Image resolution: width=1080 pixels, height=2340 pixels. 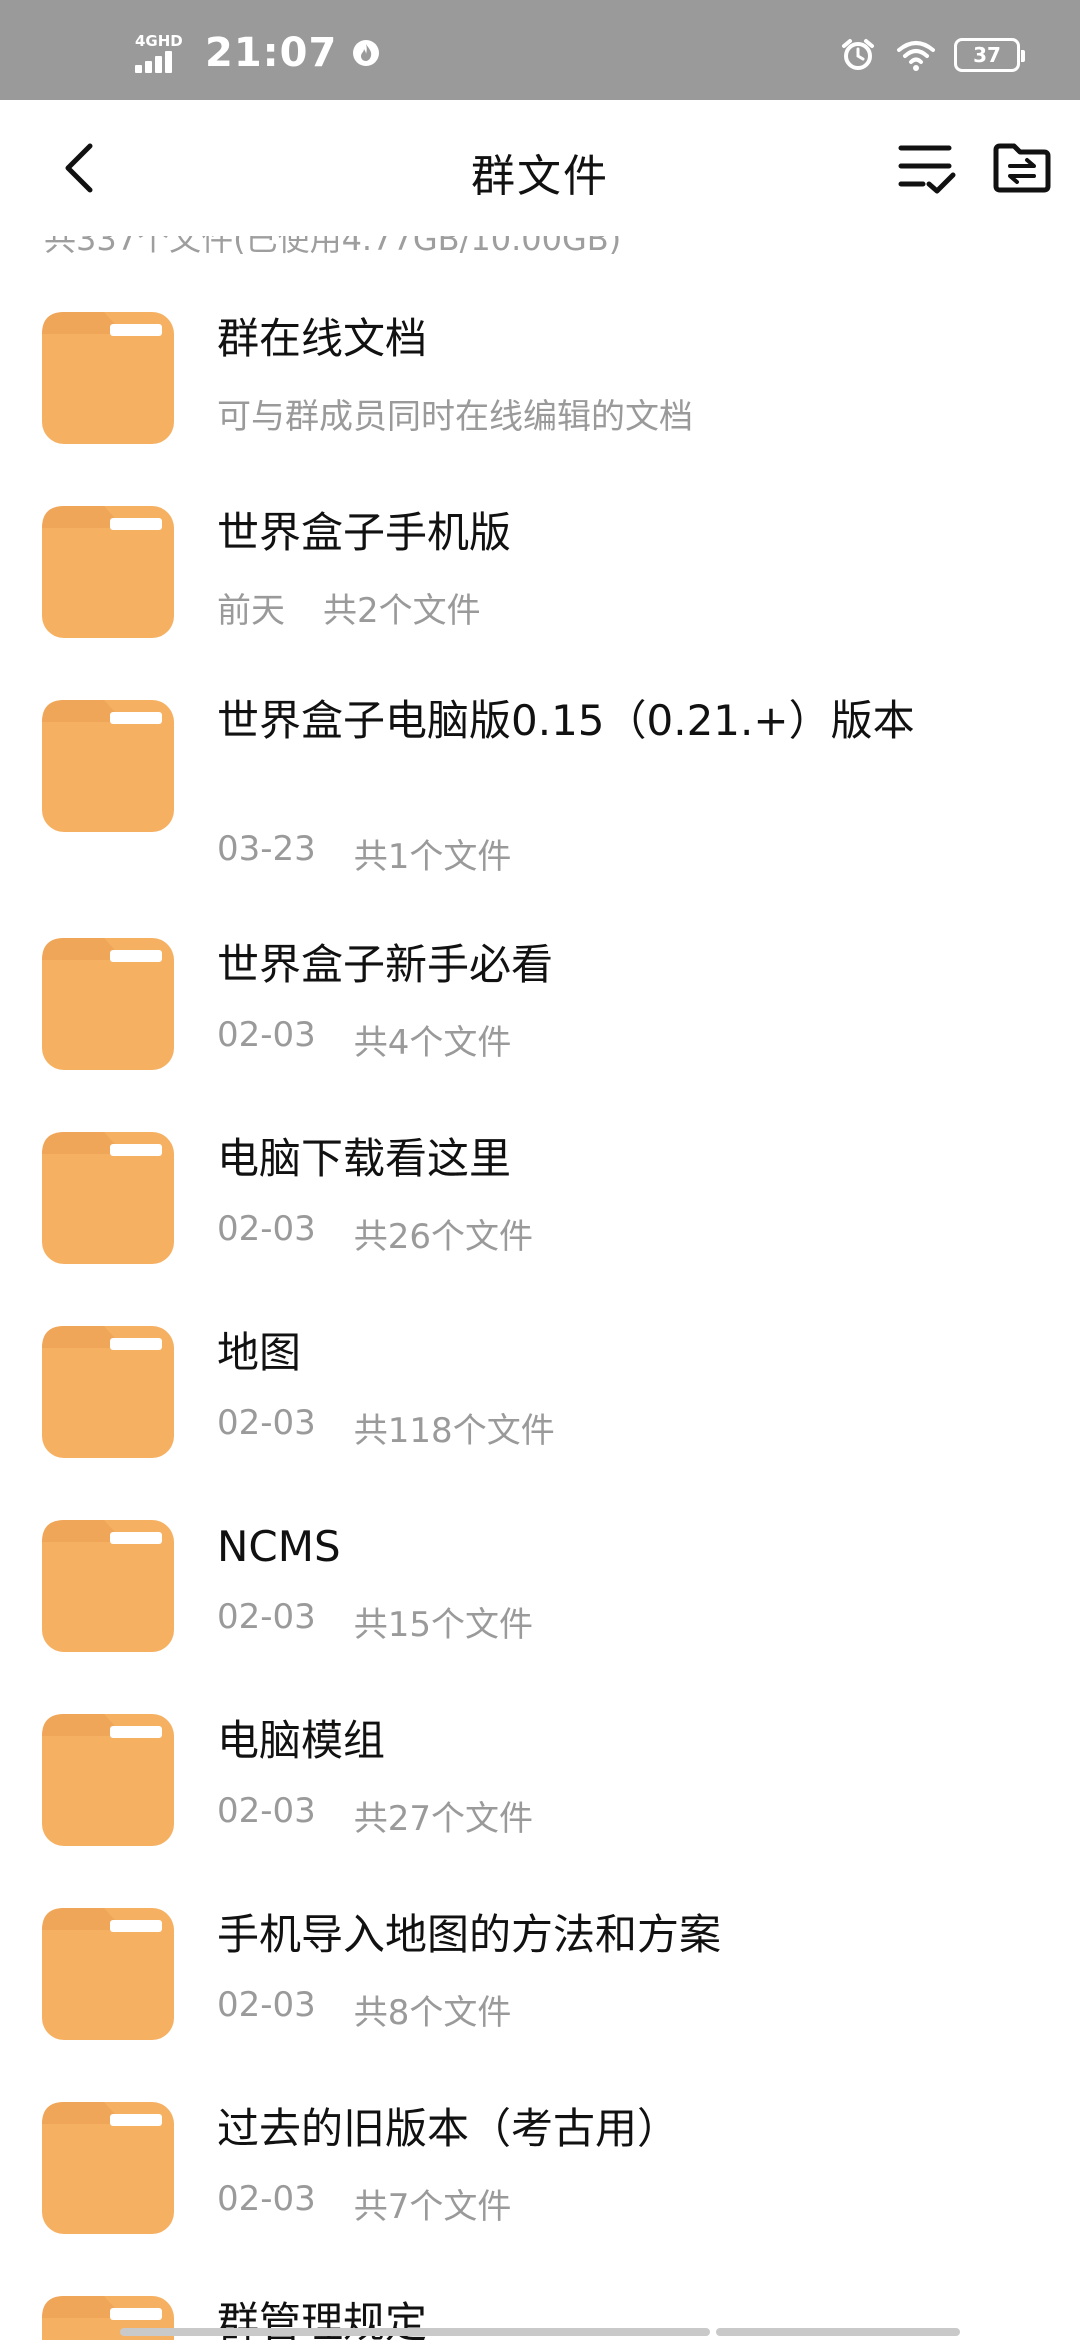 I want to click on battery-icon: 37, so click(x=989, y=55).